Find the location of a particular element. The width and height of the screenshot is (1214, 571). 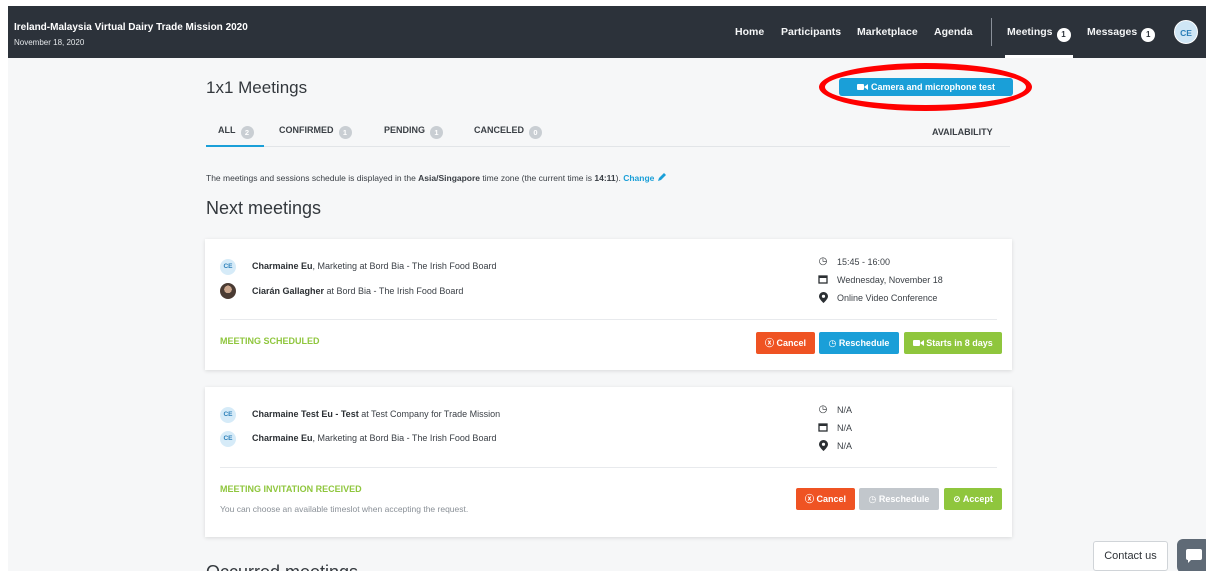

nav-messages-label: Messages is located at coordinates (1112, 32).